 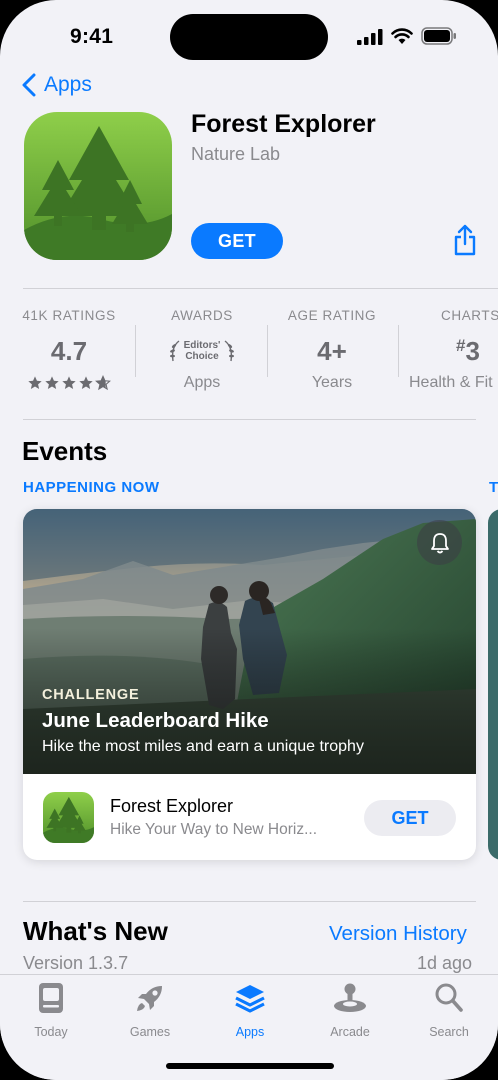 I want to click on status-bar: 9:41, so click(x=249, y=35).